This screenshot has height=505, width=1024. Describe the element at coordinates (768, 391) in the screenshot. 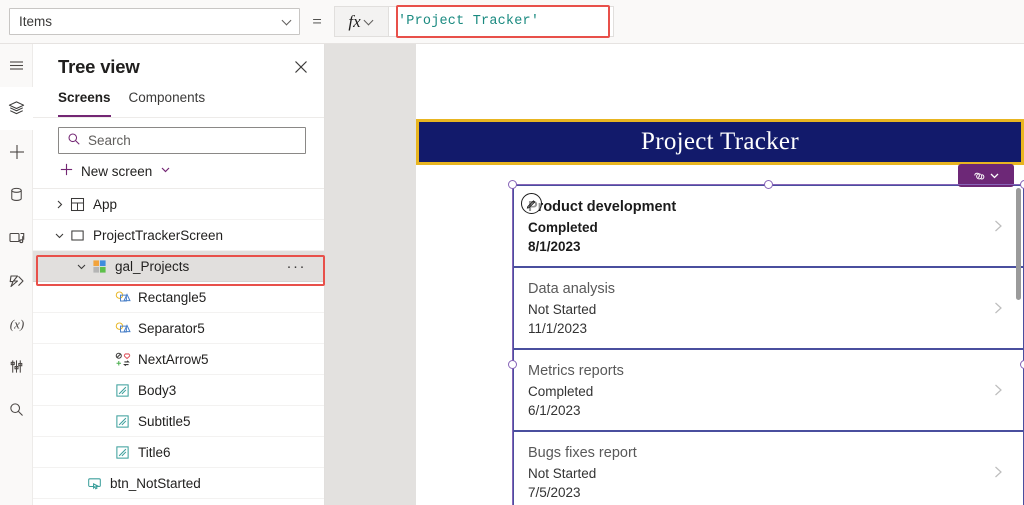

I see `gallery-item: Metrics reports Completed 6/1/2023` at that location.